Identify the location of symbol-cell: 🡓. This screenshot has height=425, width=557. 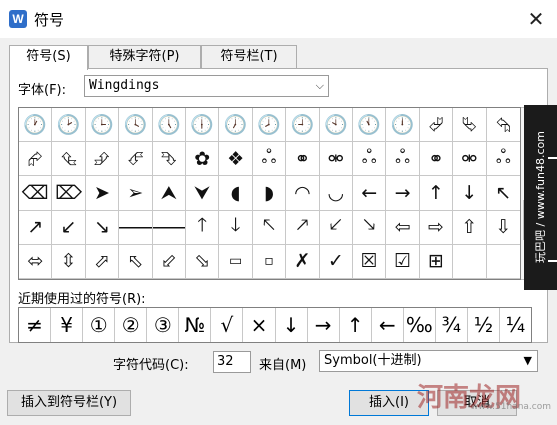
(236, 227).